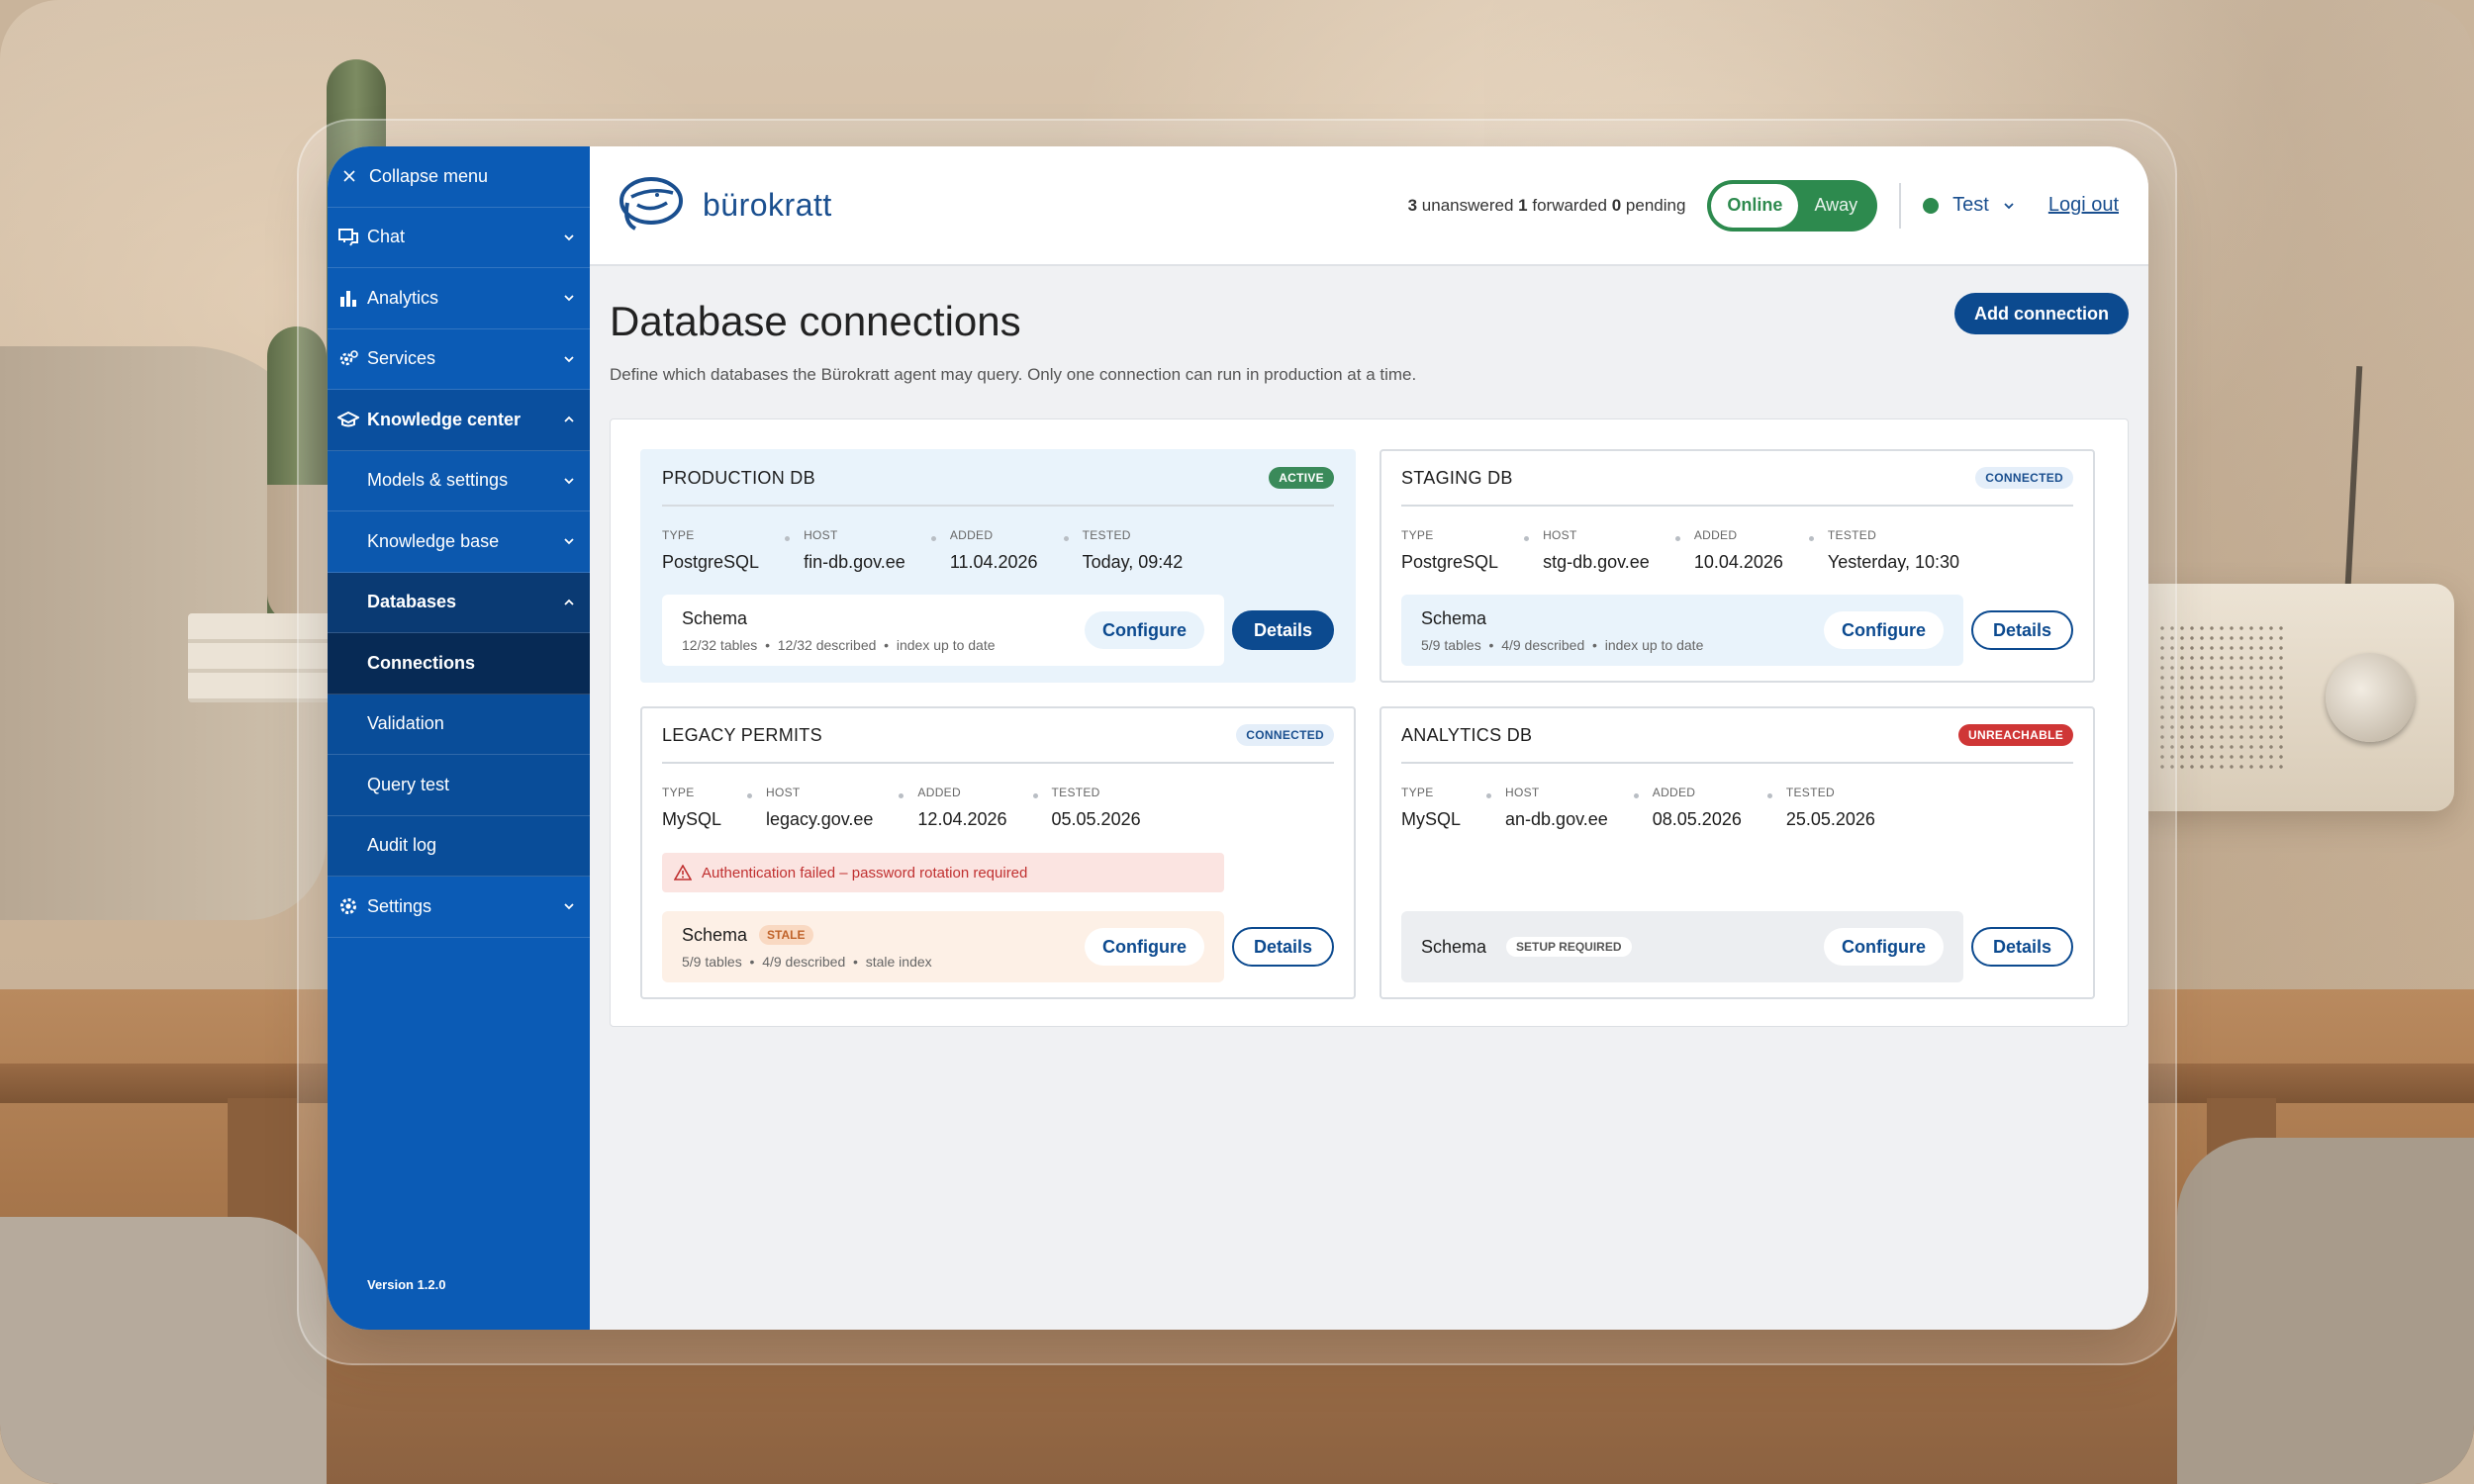 This screenshot has width=2474, height=1484. Describe the element at coordinates (348, 237) in the screenshot. I see `chat-icon` at that location.